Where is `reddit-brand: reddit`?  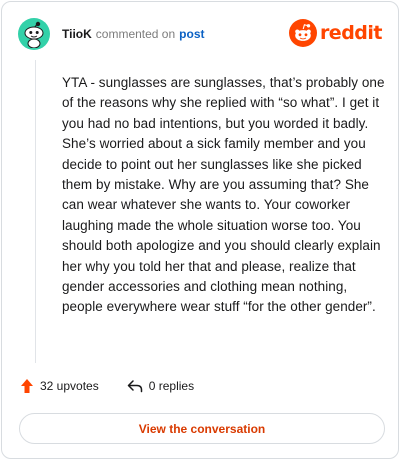 reddit-brand: reddit is located at coordinates (335, 33).